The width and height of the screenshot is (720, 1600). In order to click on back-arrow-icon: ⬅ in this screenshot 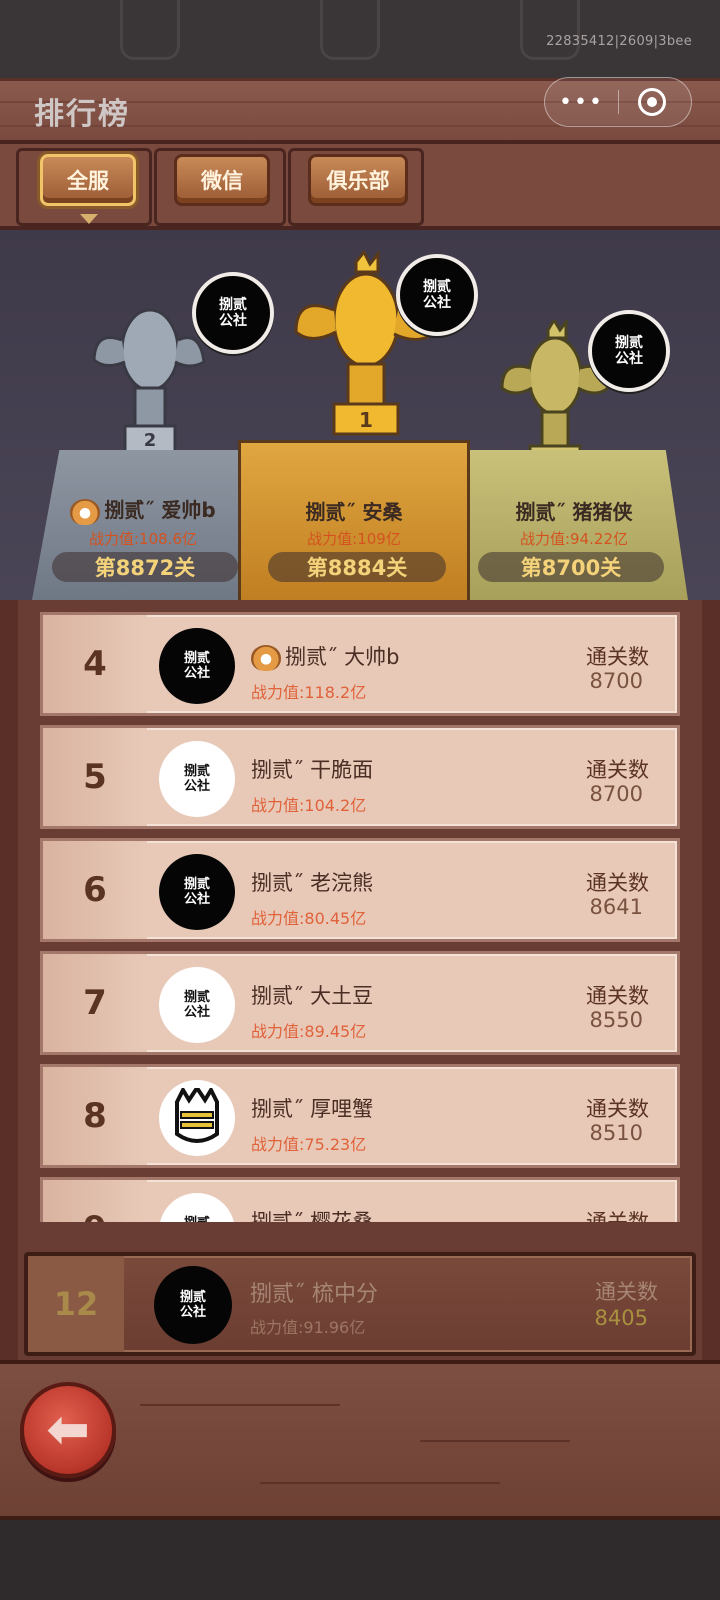, I will do `click(68, 1430)`.